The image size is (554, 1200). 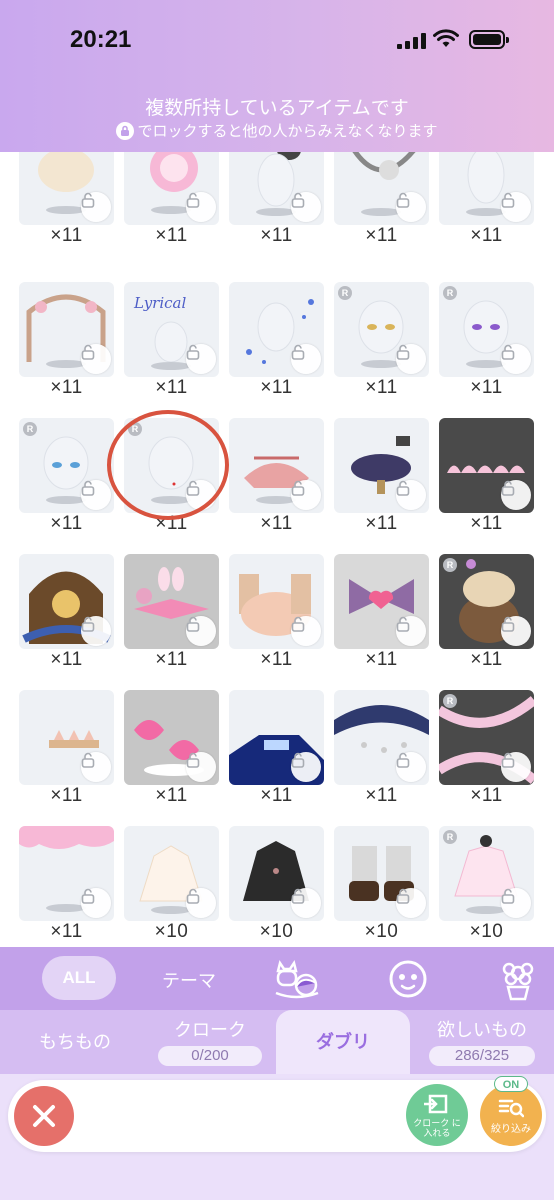 I want to click on plant-icon, so click(x=518, y=979).